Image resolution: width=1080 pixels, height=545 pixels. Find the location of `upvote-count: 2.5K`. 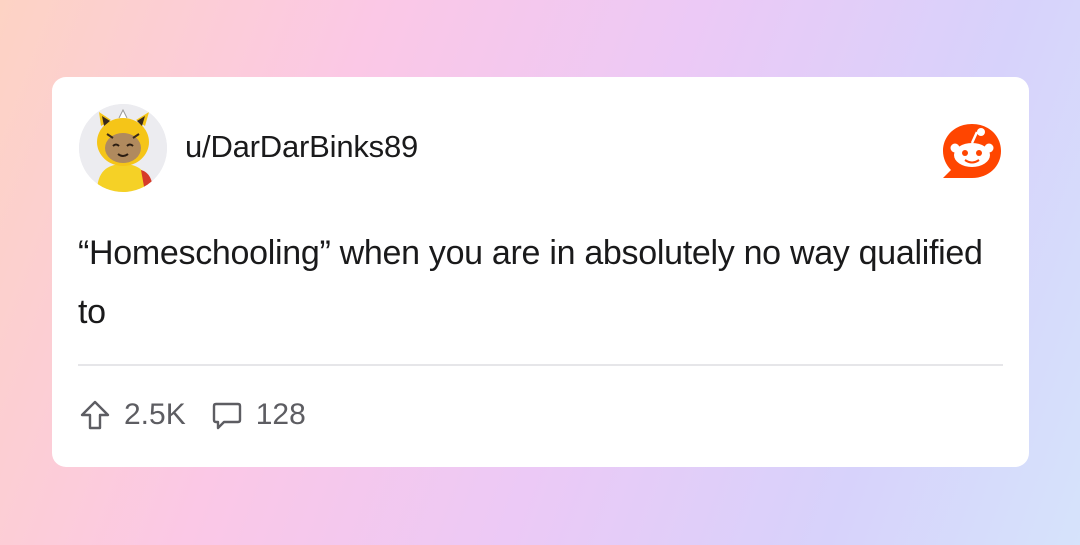

upvote-count: 2.5K is located at coordinates (155, 414).